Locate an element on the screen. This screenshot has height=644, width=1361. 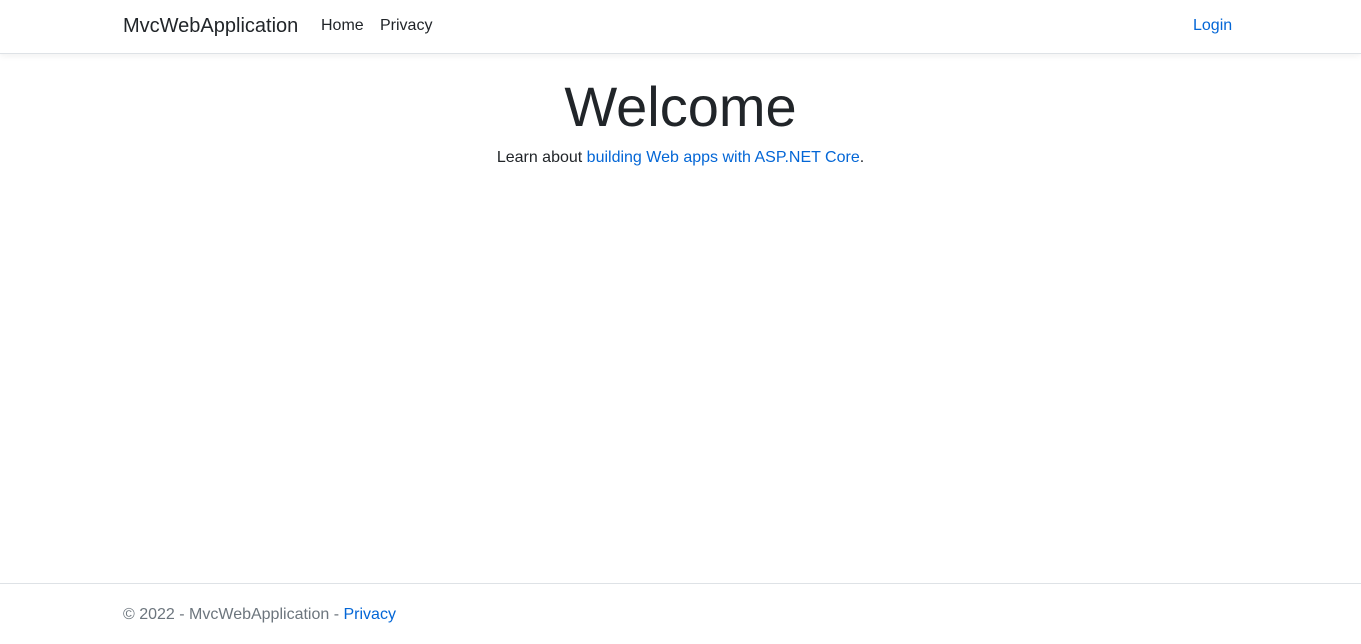
lead-suffix: . is located at coordinates (862, 157).